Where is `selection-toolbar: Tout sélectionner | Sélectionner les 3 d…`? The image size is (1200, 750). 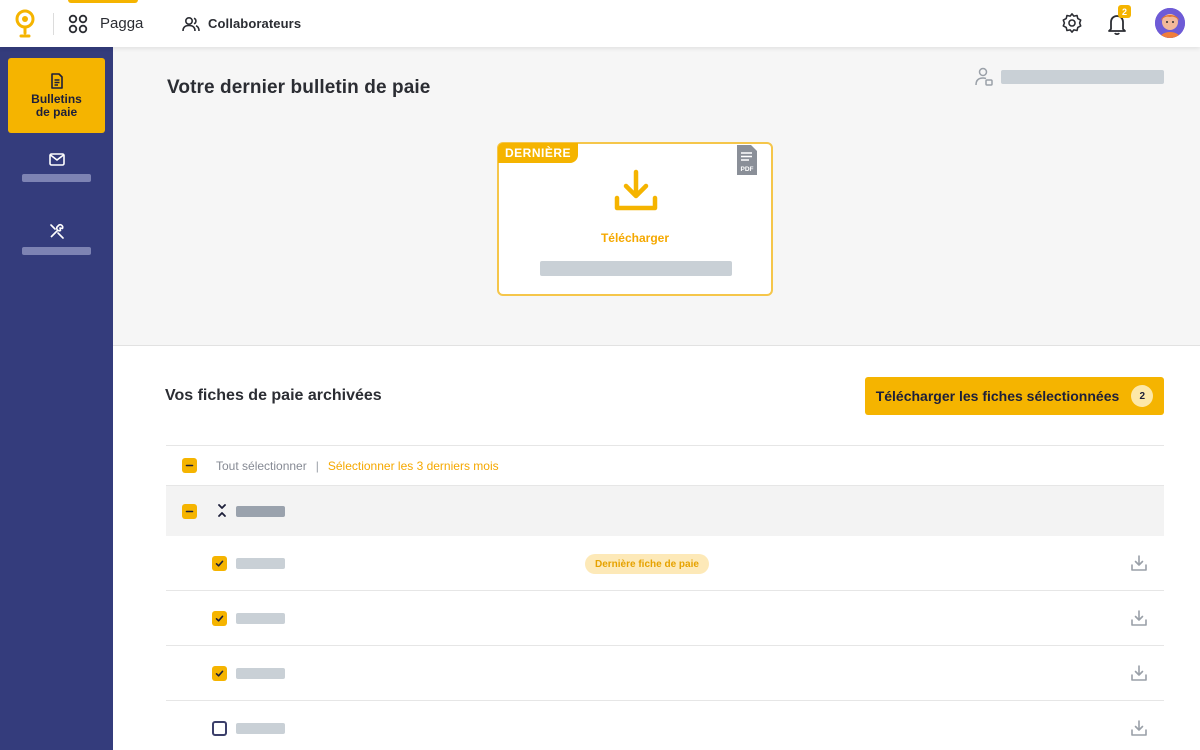 selection-toolbar: Tout sélectionner | Sélectionner les 3 d… is located at coordinates (665, 465).